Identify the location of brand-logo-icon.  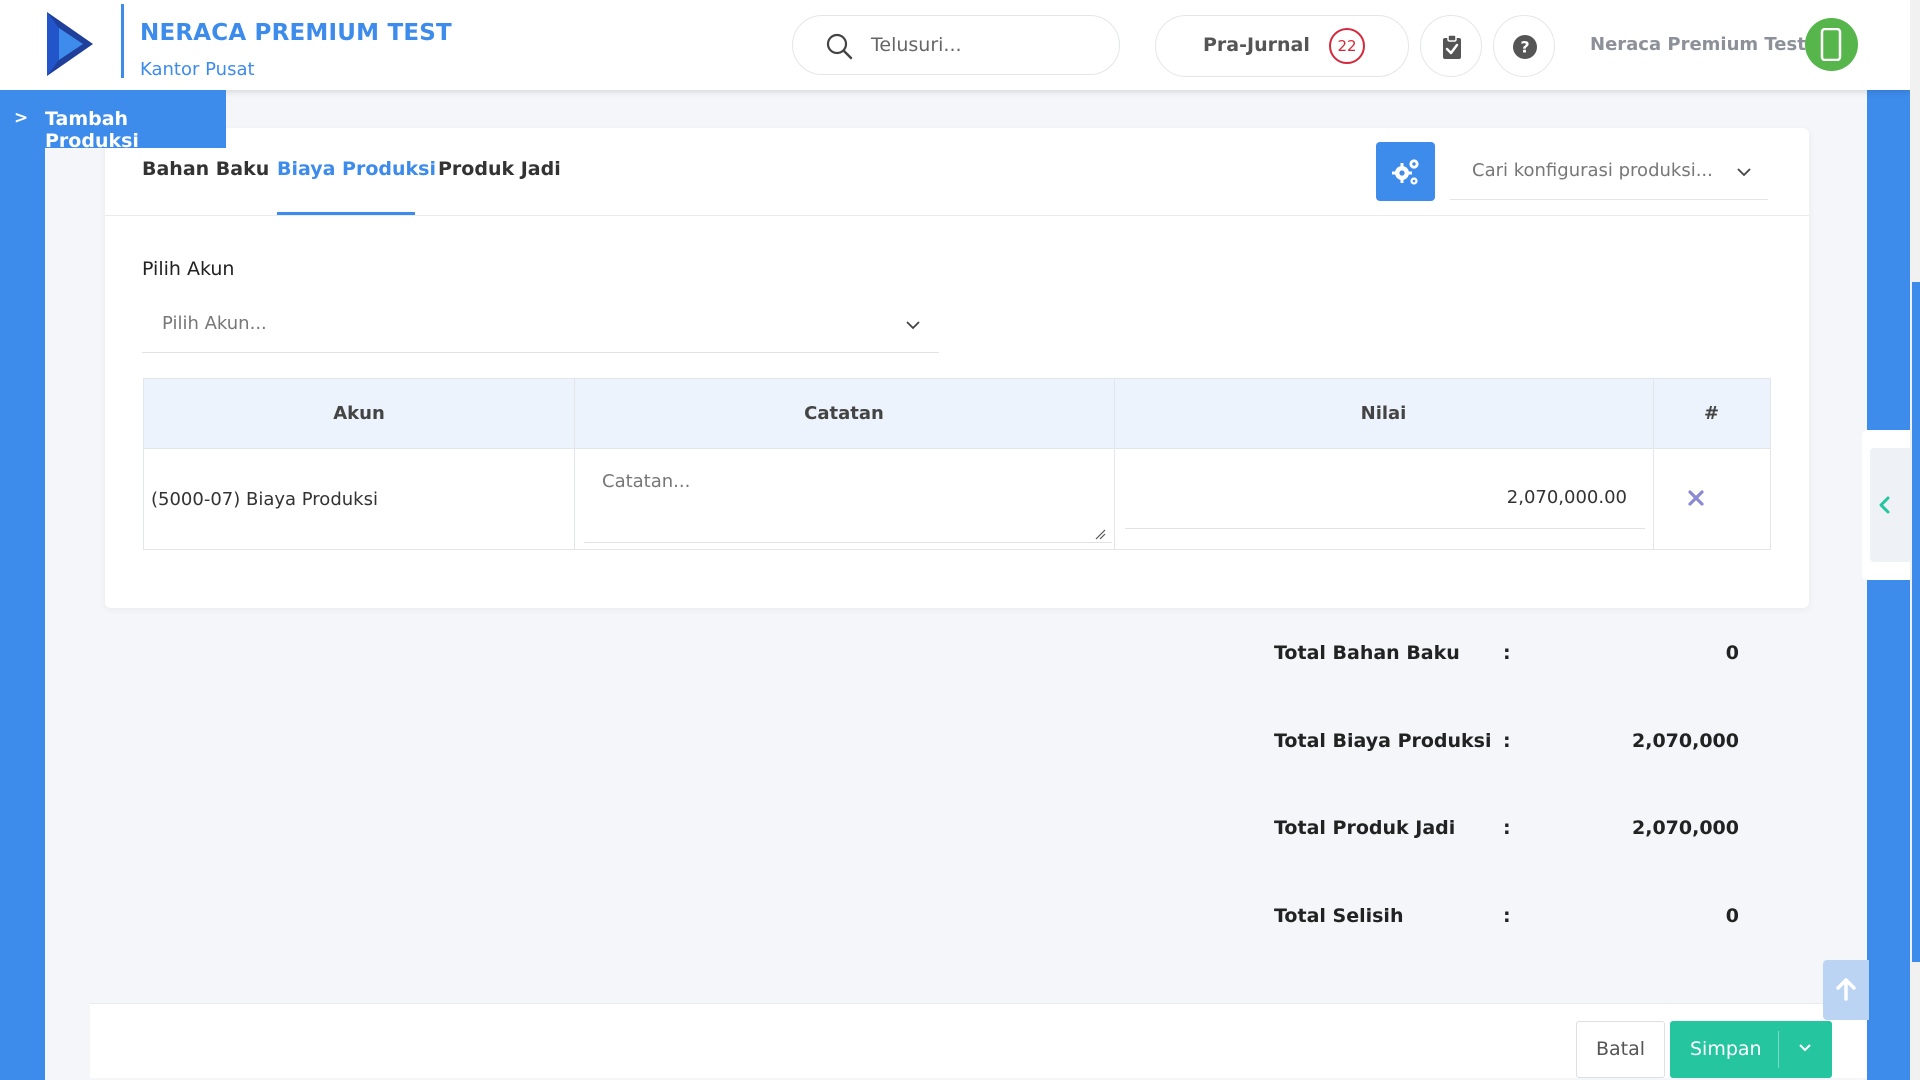
(73, 44).